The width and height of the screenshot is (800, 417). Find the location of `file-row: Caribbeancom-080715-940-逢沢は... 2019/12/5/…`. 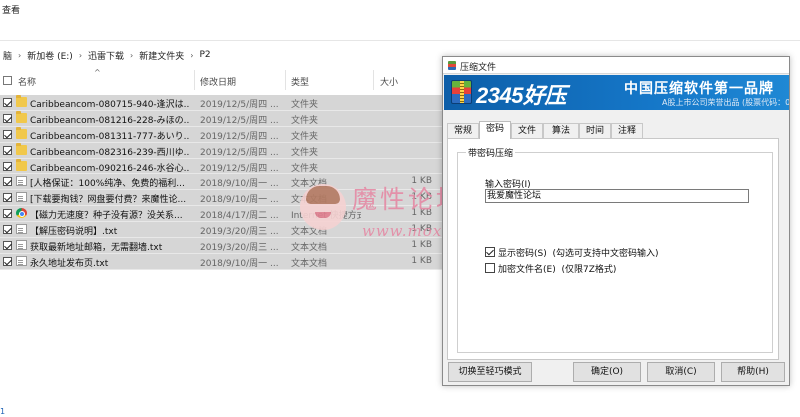

file-row: Caribbeancom-080715-940-逢沢は... 2019/12/5/… is located at coordinates (222, 103).